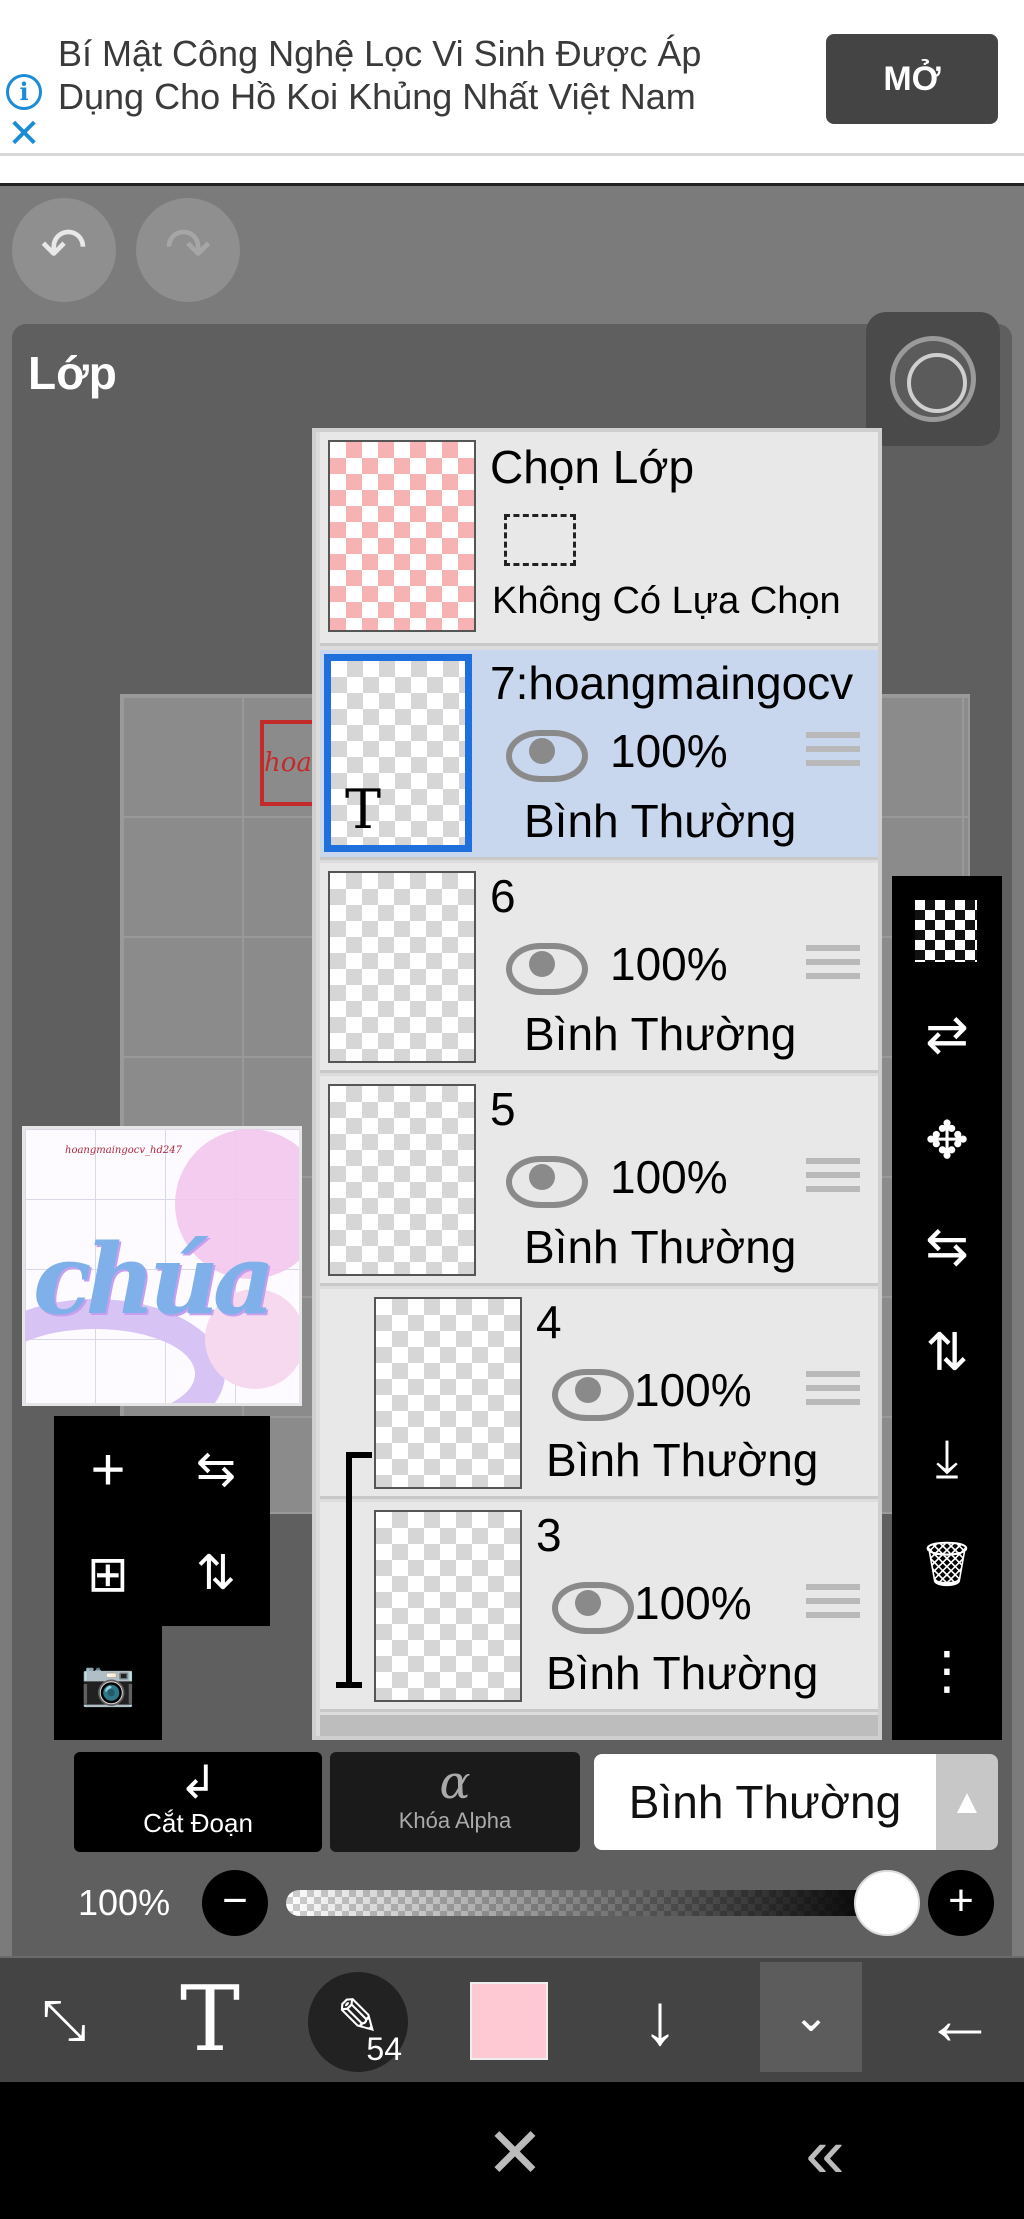 The image size is (1024, 2219). I want to click on add-layer-icon: +, so click(108, 1470).